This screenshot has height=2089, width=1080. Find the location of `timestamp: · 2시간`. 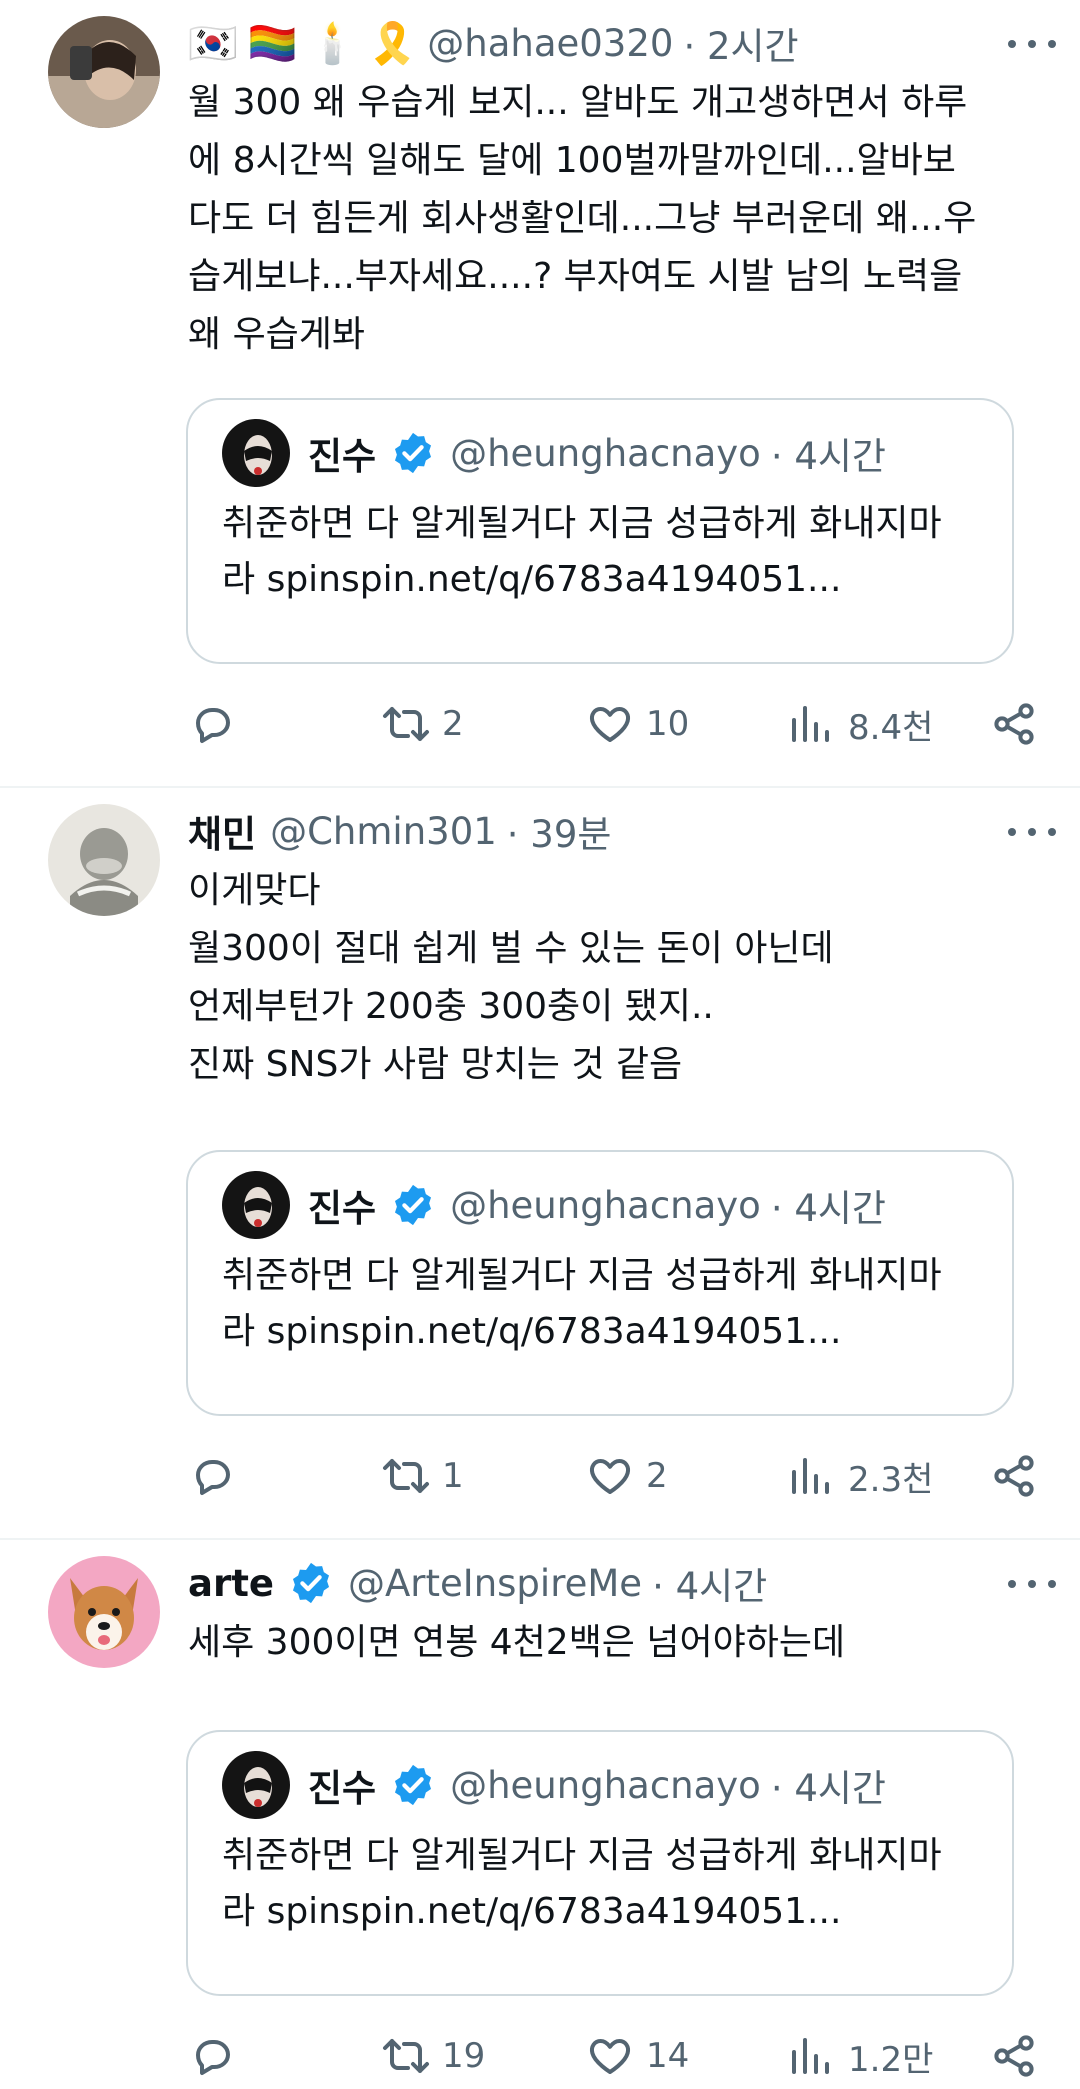

timestamp: · 2시간 is located at coordinates (740, 43).